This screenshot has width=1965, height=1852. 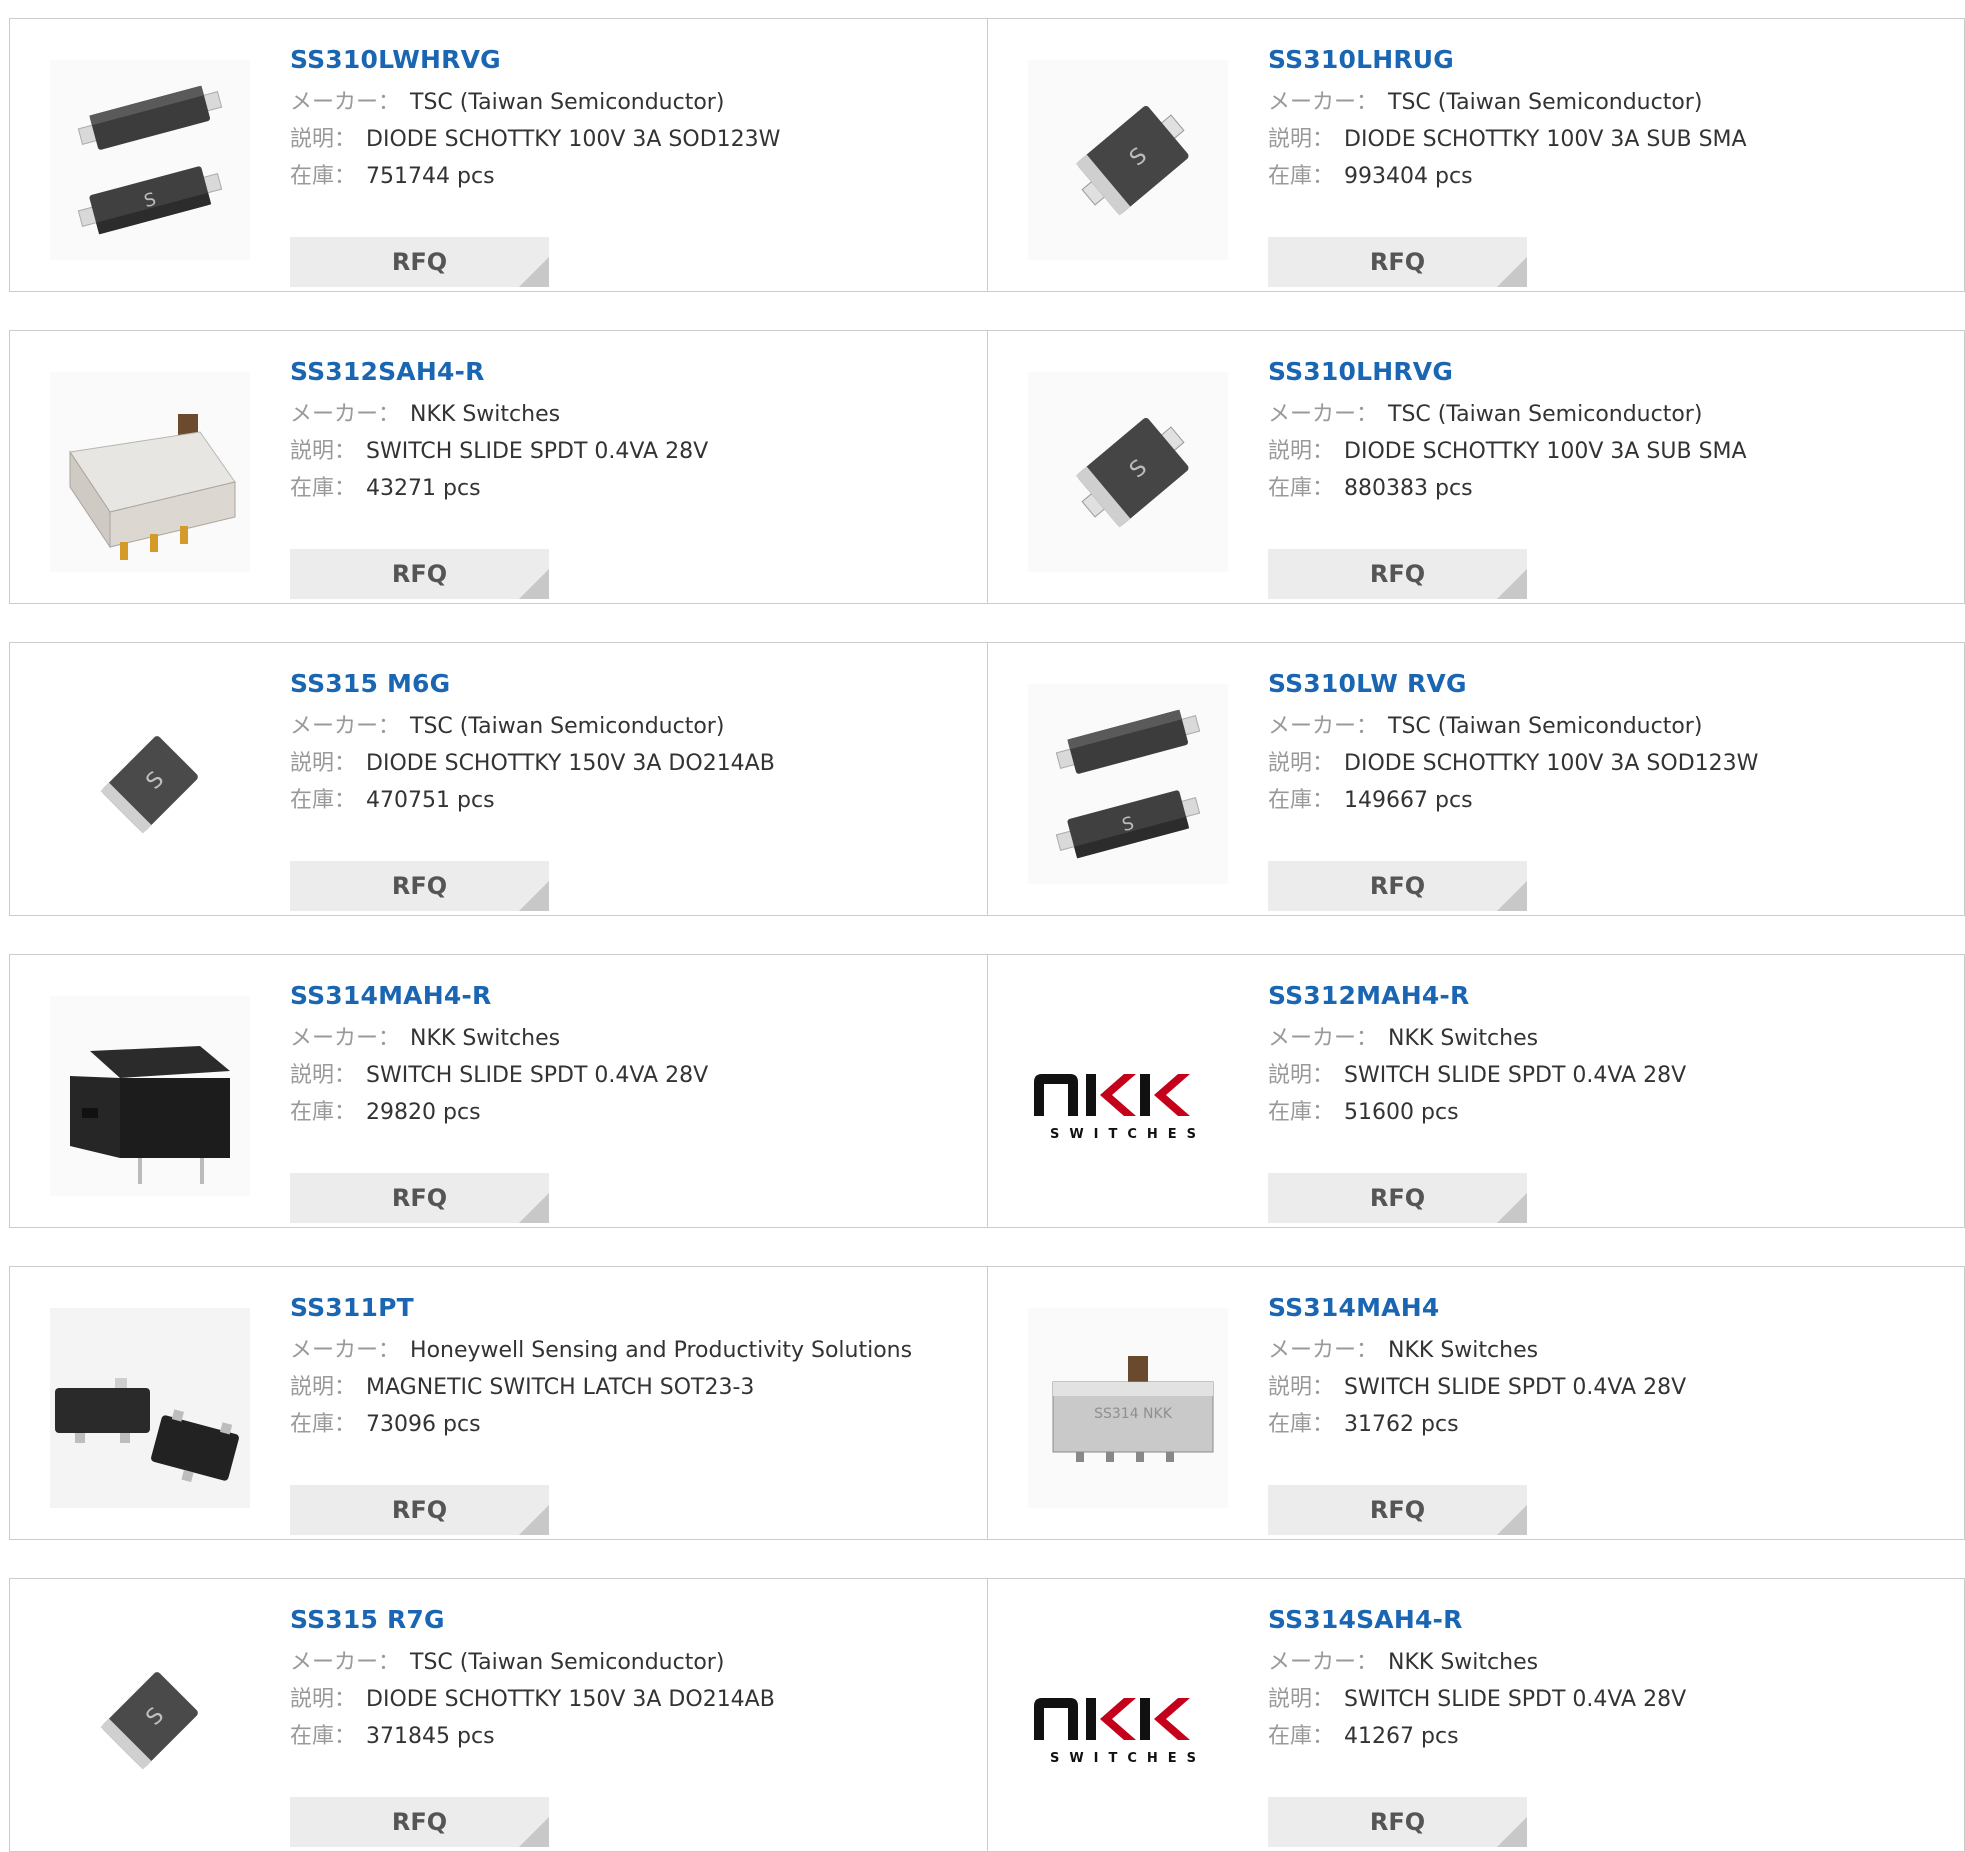 What do you see at coordinates (1608, 1001) in the screenshot?
I see `part-number-link: SS312MAH4-R` at bounding box center [1608, 1001].